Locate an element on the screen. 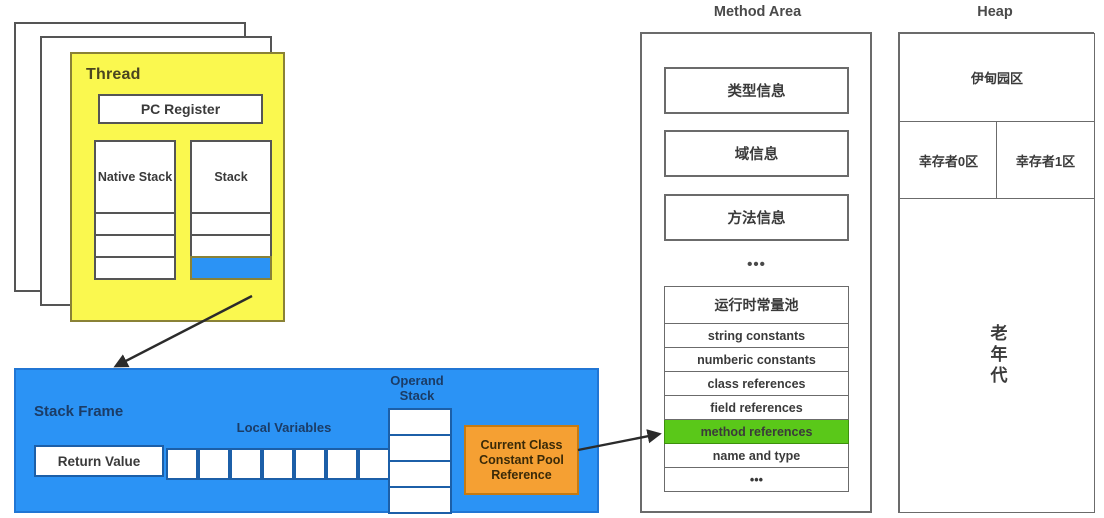  return-value-label: Return Value is located at coordinates (99, 461).